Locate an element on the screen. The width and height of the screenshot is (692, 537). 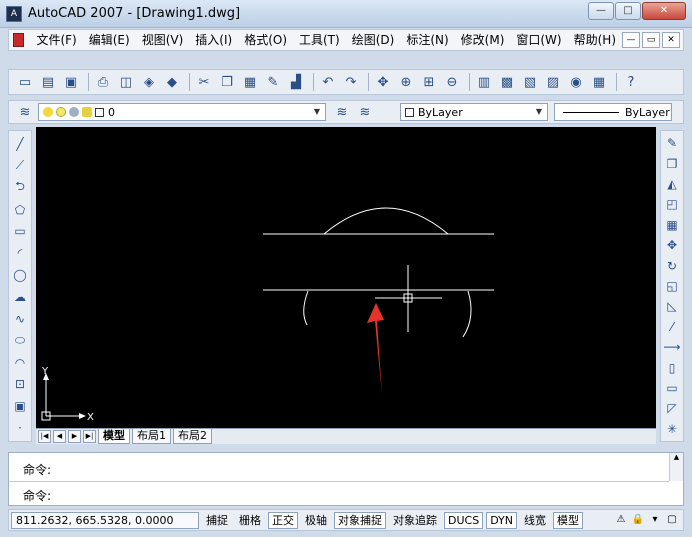
maximize-button: □ is located at coordinates (628, 11).